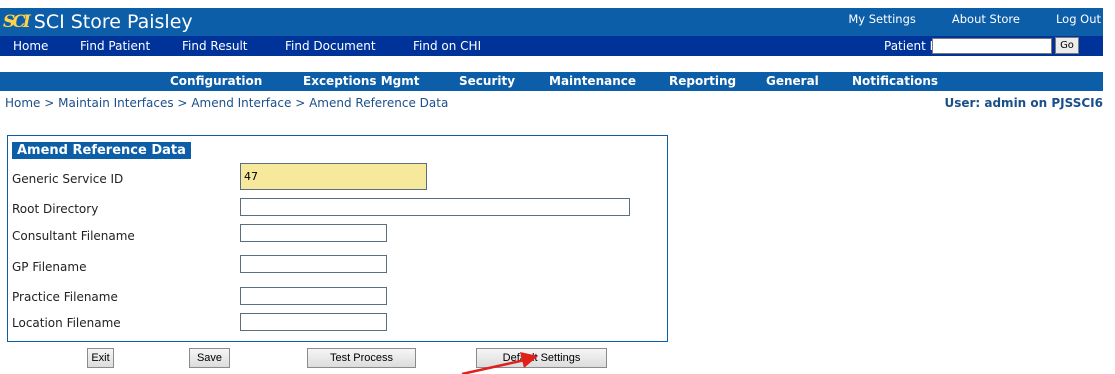  What do you see at coordinates (447, 46) in the screenshot?
I see `nav-find-on-chi: Find on CHI` at bounding box center [447, 46].